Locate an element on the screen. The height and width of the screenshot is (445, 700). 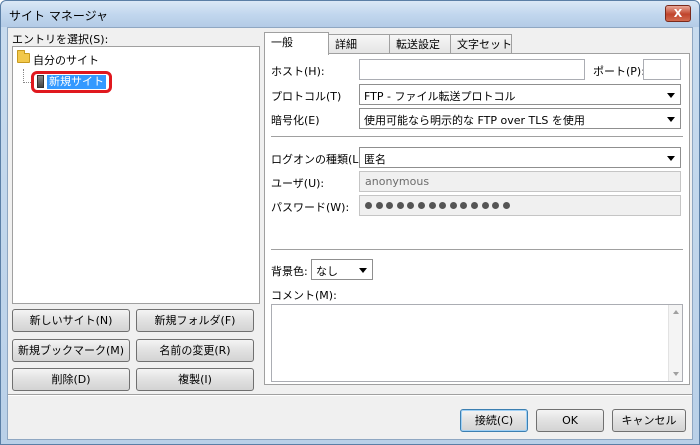
ok-button: OK is located at coordinates (570, 420).